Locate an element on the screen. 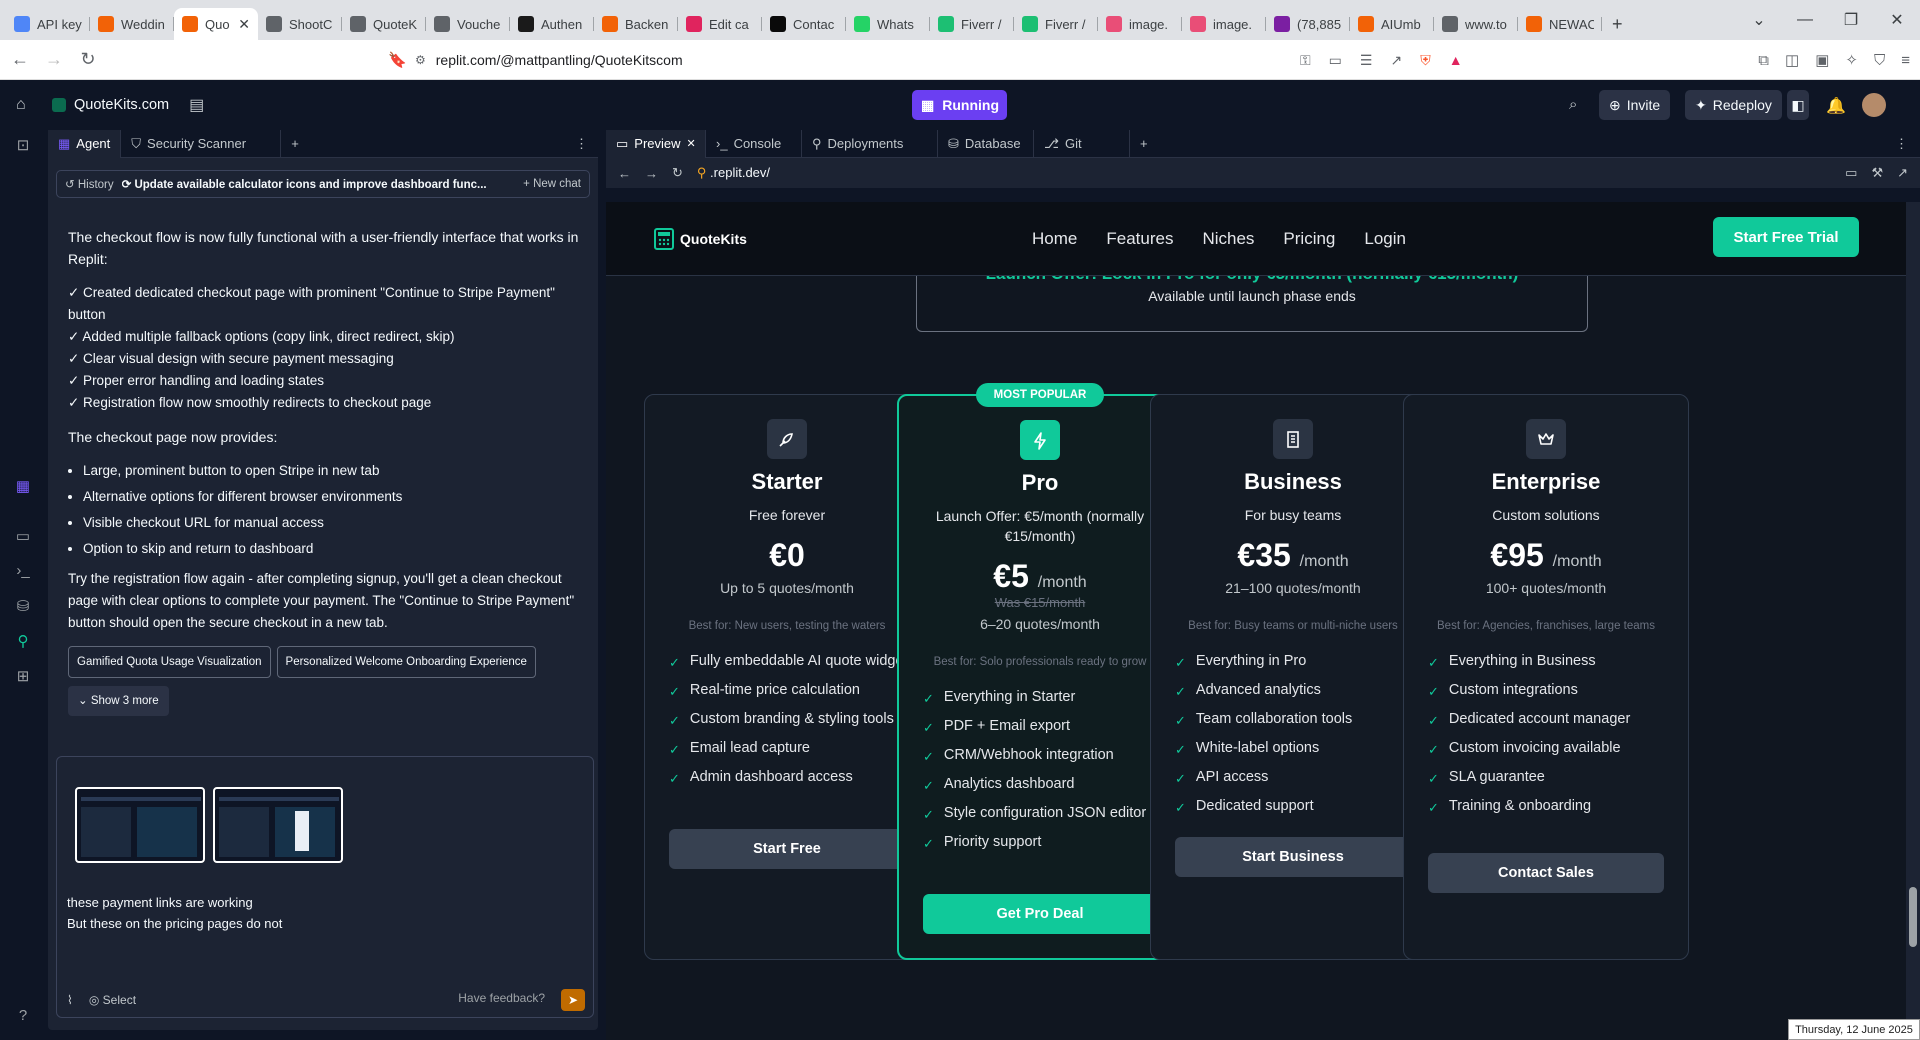  redeploy-button: ✦ Redeploy is located at coordinates (1733, 105).